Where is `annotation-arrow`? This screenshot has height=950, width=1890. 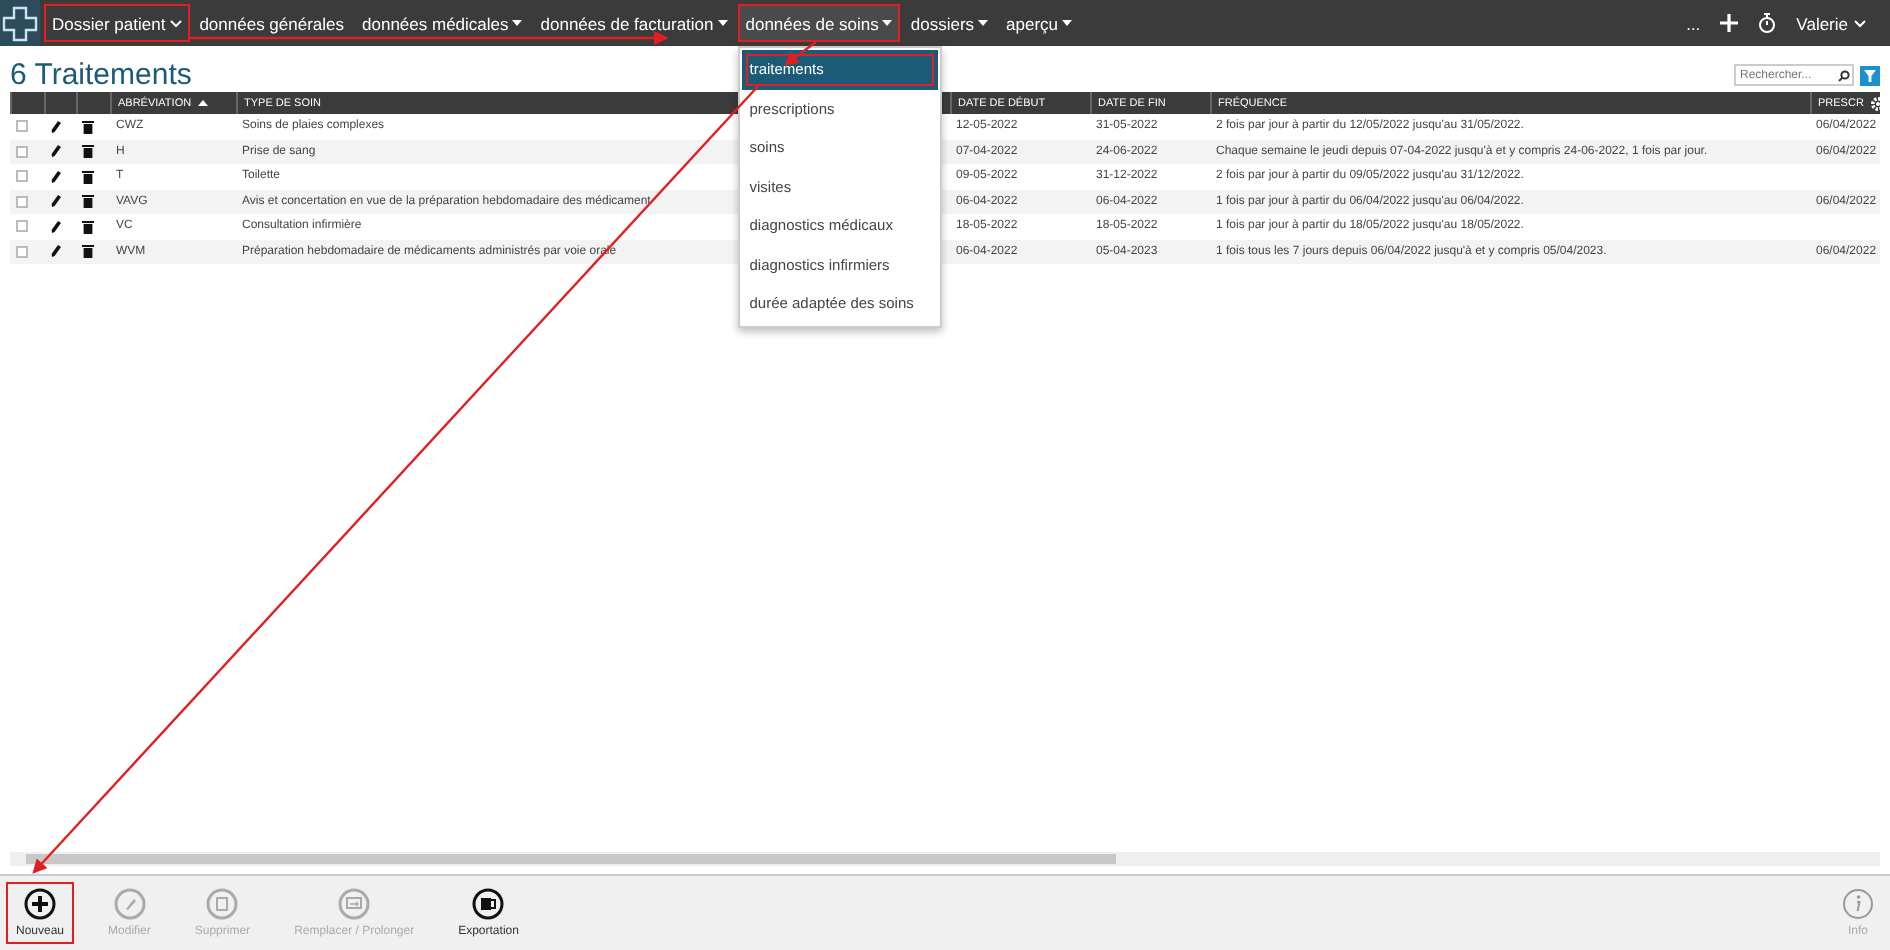
annotation-arrow is located at coordinates (800, 53).